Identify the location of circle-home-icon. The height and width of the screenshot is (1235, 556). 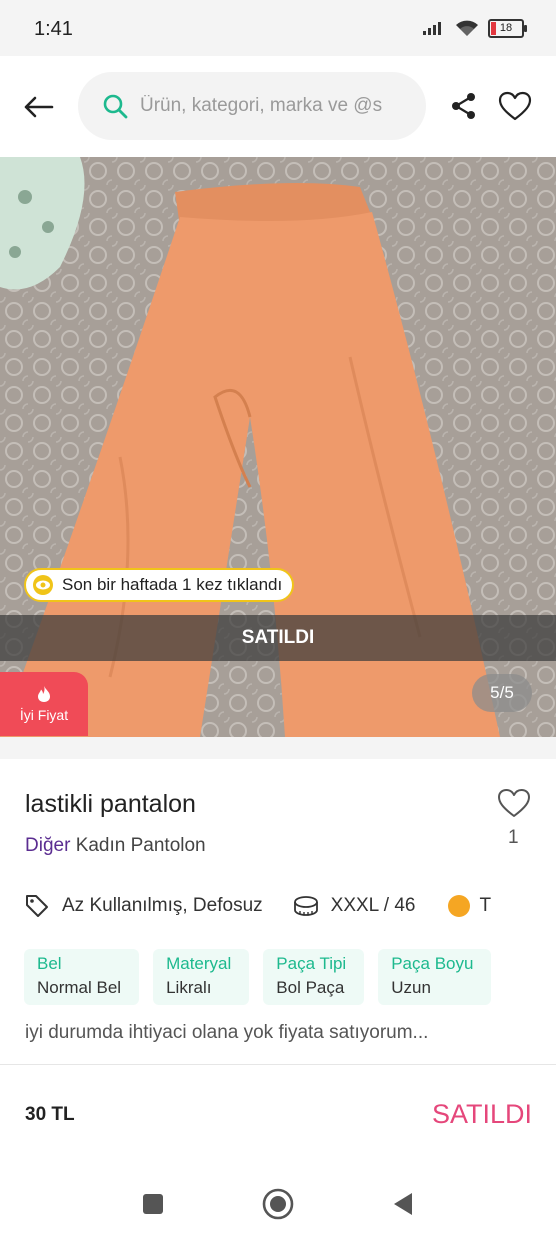
(278, 1204).